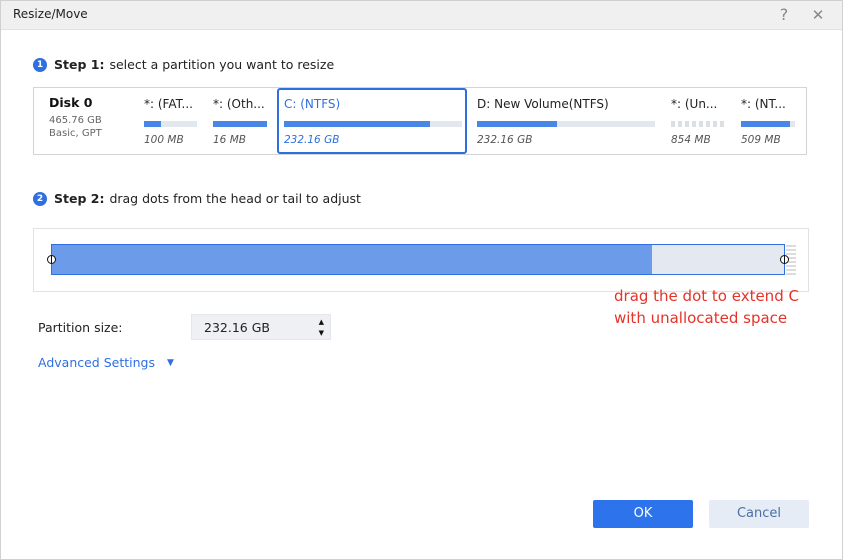 This screenshot has width=843, height=560. I want to click on partition-size: 509 MB, so click(761, 140).